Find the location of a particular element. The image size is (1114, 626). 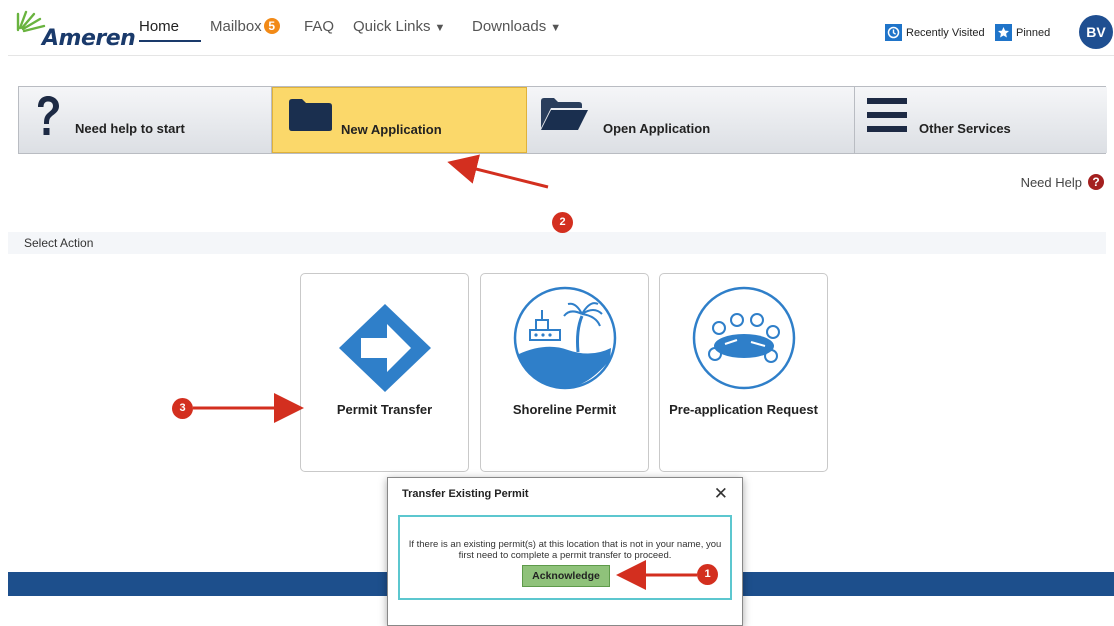

card-shoreline-permit-label: Shoreline Permit is located at coordinates (564, 409).